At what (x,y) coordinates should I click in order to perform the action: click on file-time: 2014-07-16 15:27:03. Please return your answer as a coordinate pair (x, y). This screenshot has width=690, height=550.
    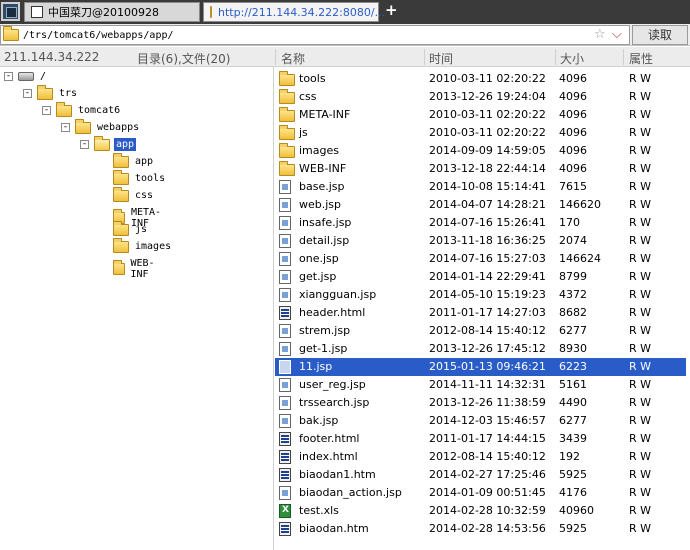
    Looking at the image, I should click on (487, 258).